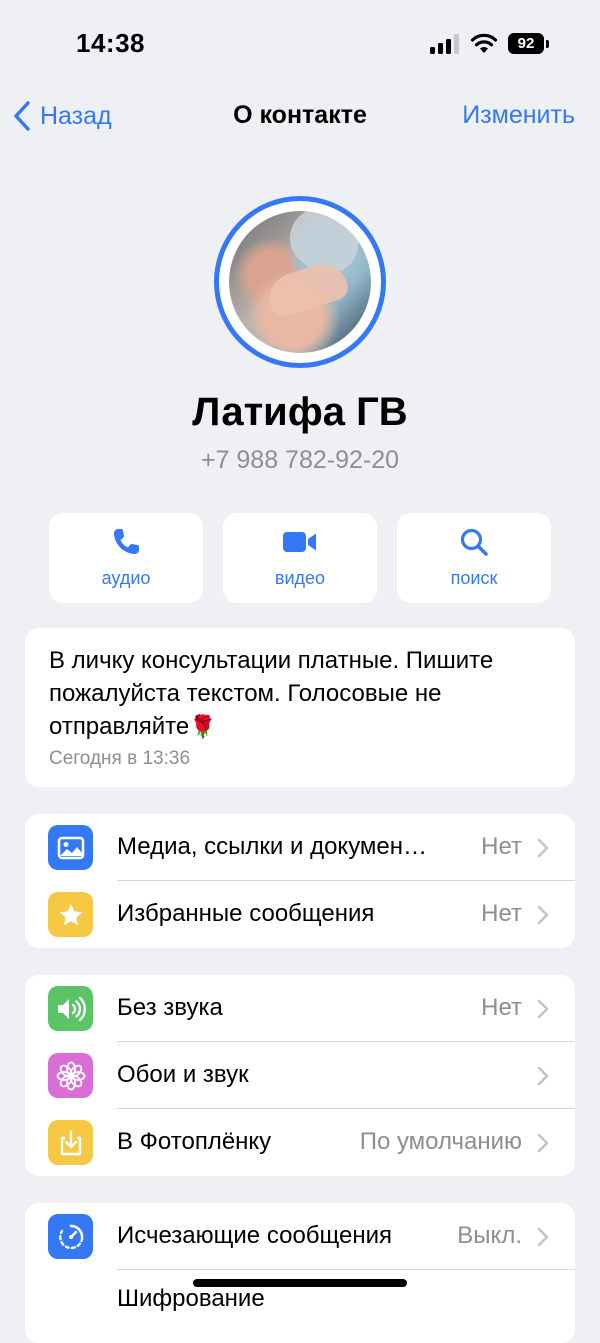  I want to click on contact-phone: +7 988 782-92-20, so click(300, 460).